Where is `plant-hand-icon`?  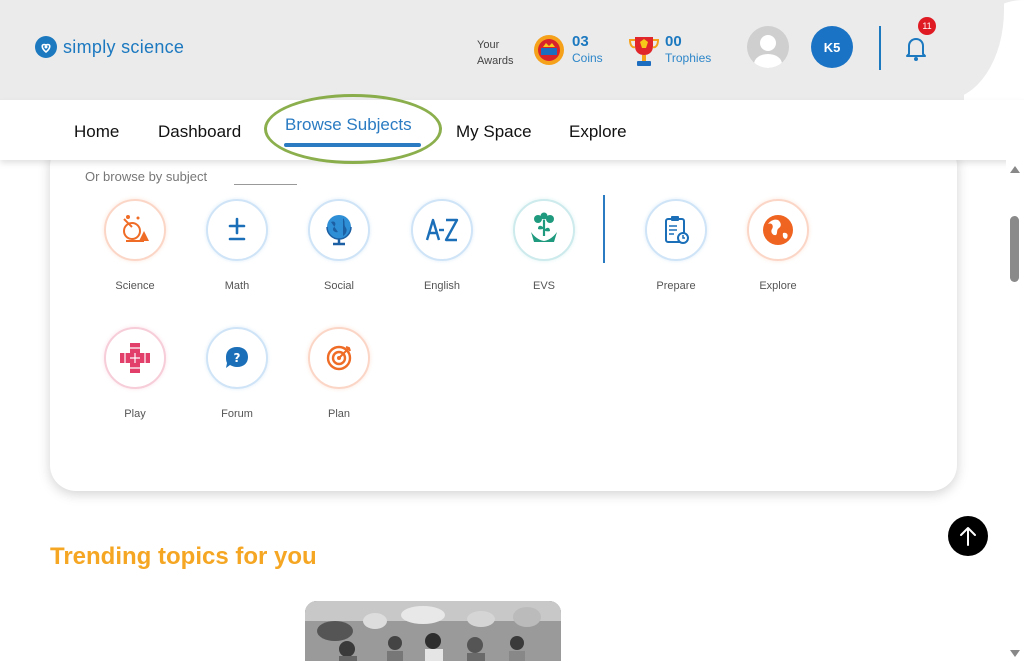
plant-hand-icon is located at coordinates (544, 227).